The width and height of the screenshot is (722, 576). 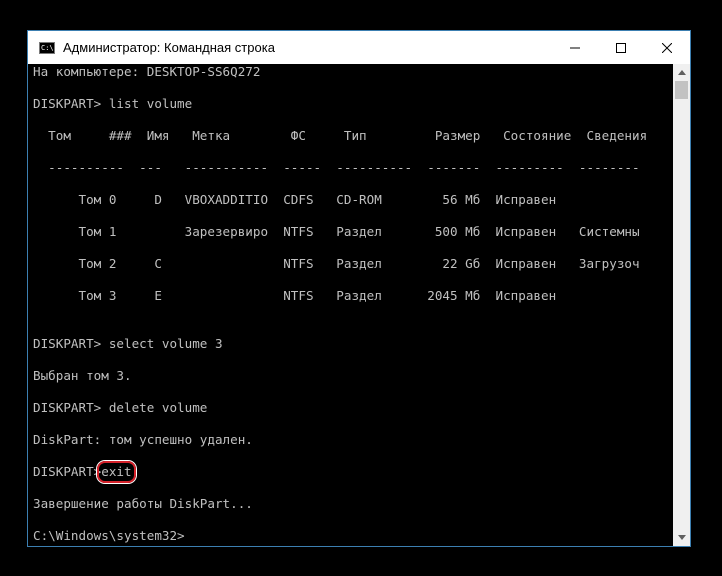 What do you see at coordinates (67, 471) in the screenshot?
I see `exit-prompt: DISKPART>` at bounding box center [67, 471].